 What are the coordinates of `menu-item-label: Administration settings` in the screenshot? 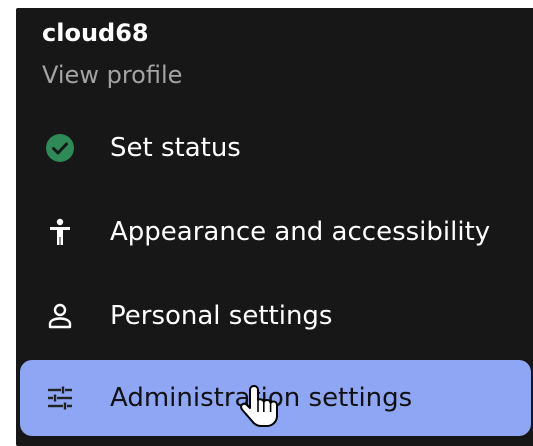 It's located at (261, 398).